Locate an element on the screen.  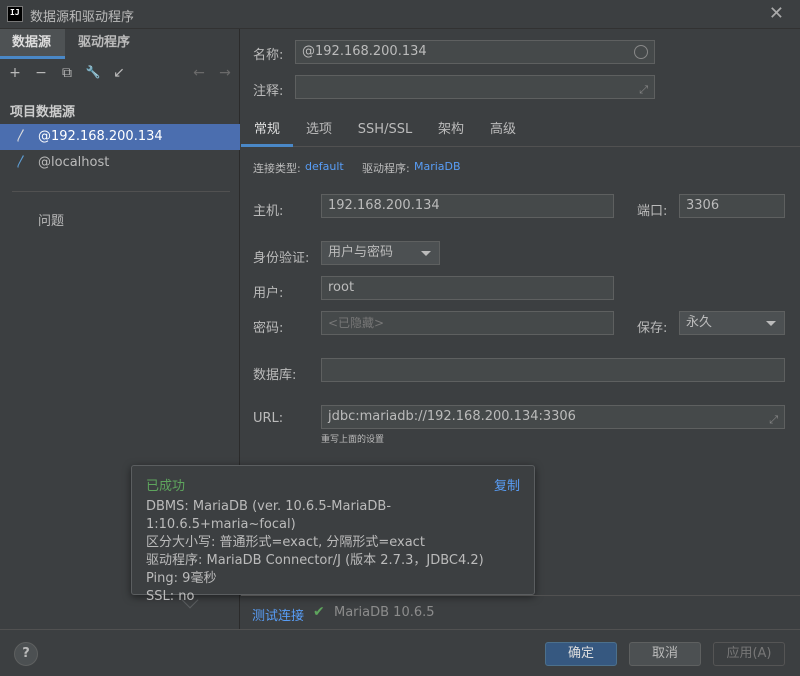
datasource-item: 〳 @localhost is located at coordinates (120, 163).